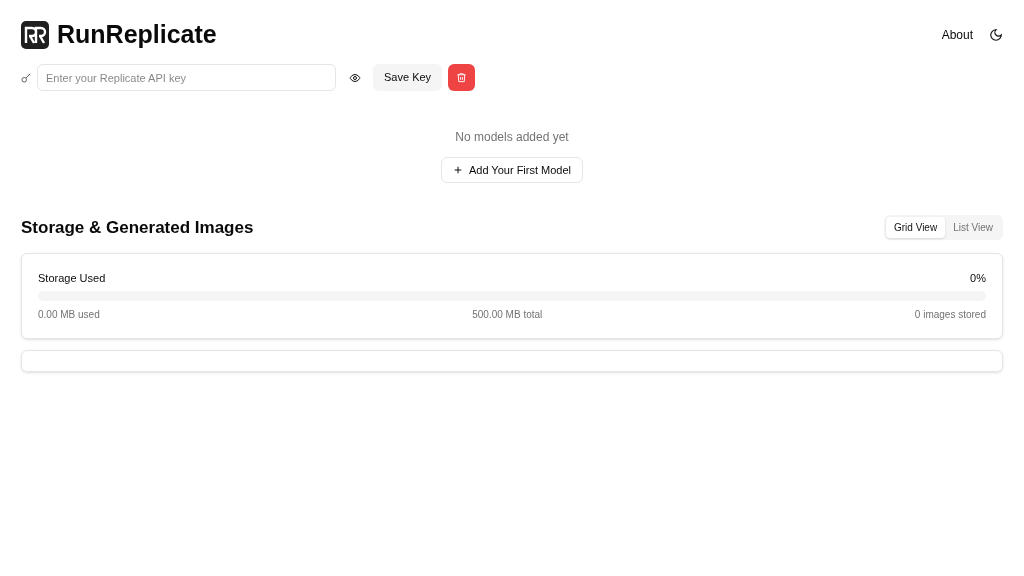 Image resolution: width=1024 pixels, height=576 pixels. I want to click on view-tab: Grid View, so click(916, 228).